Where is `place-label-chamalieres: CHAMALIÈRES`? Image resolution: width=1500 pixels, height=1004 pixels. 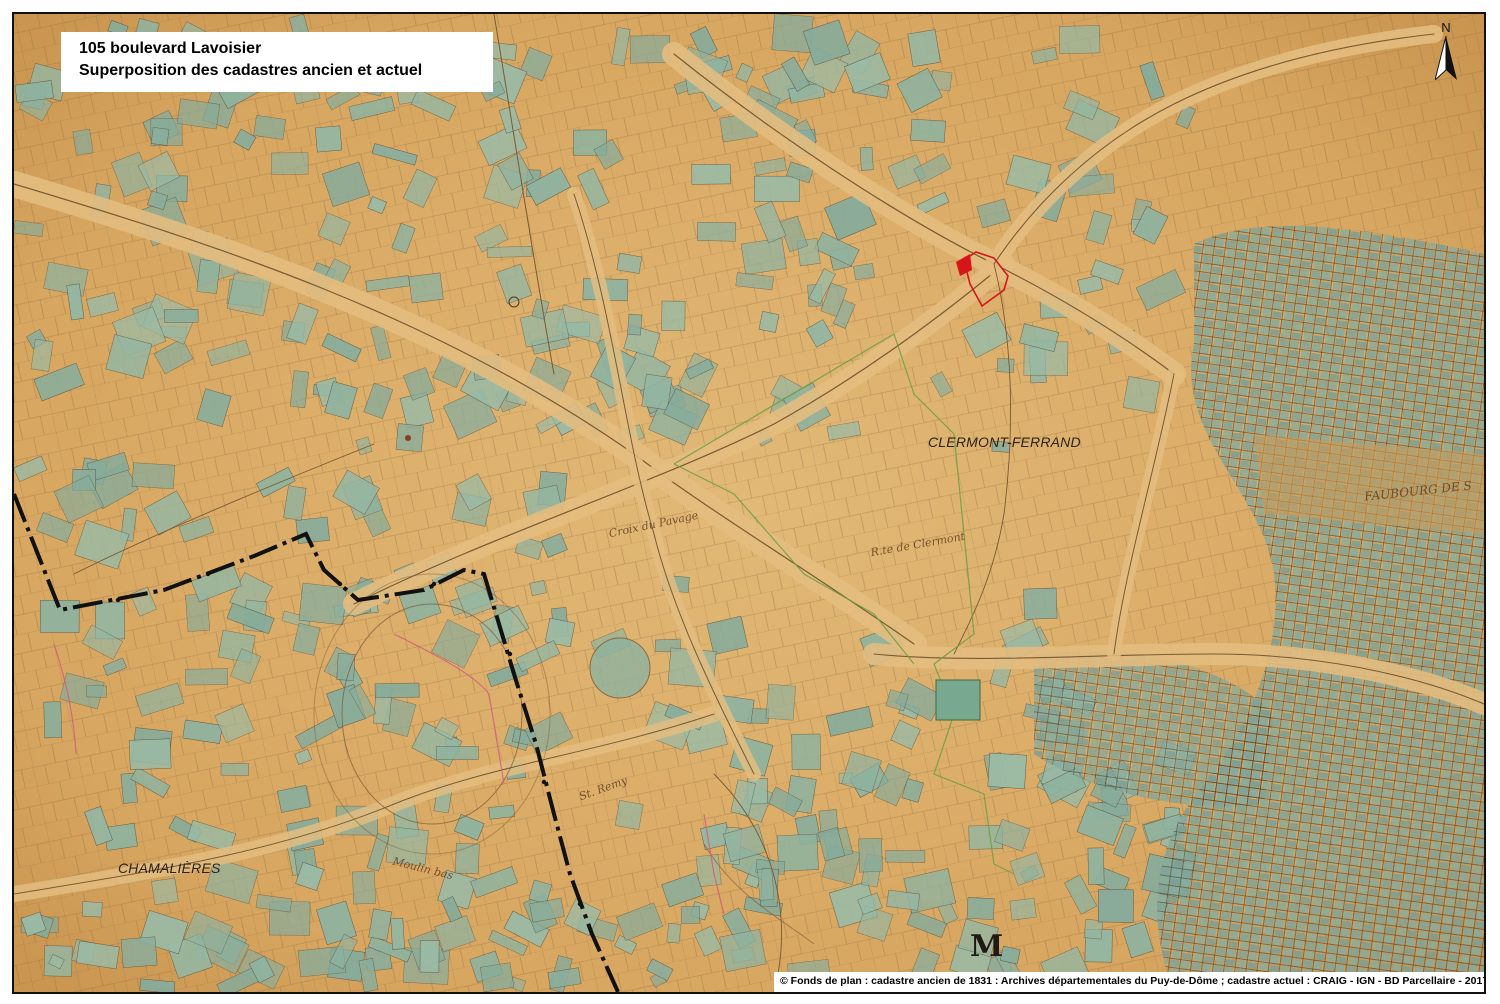 place-label-chamalieres: CHAMALIÈRES is located at coordinates (169, 868).